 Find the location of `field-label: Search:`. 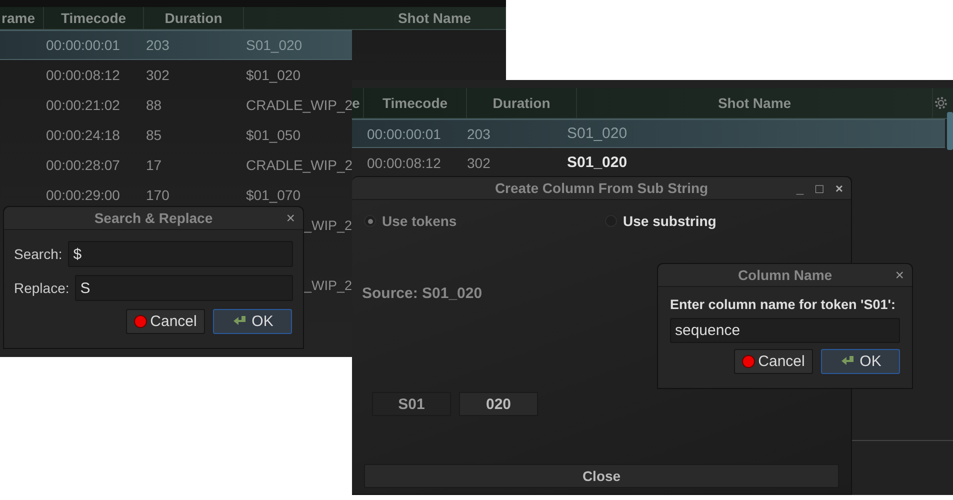

field-label: Search: is located at coordinates (38, 254).